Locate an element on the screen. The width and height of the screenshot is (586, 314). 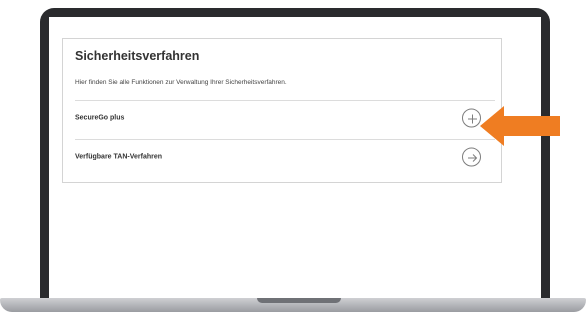
highlight-arrow-icon is located at coordinates (520, 126).